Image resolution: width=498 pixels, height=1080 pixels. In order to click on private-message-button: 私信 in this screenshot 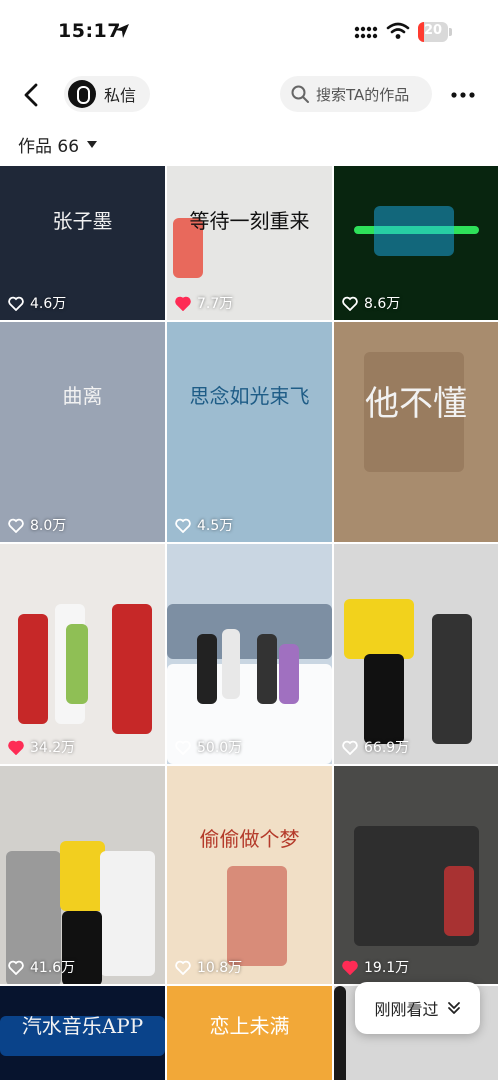, I will do `click(107, 94)`.